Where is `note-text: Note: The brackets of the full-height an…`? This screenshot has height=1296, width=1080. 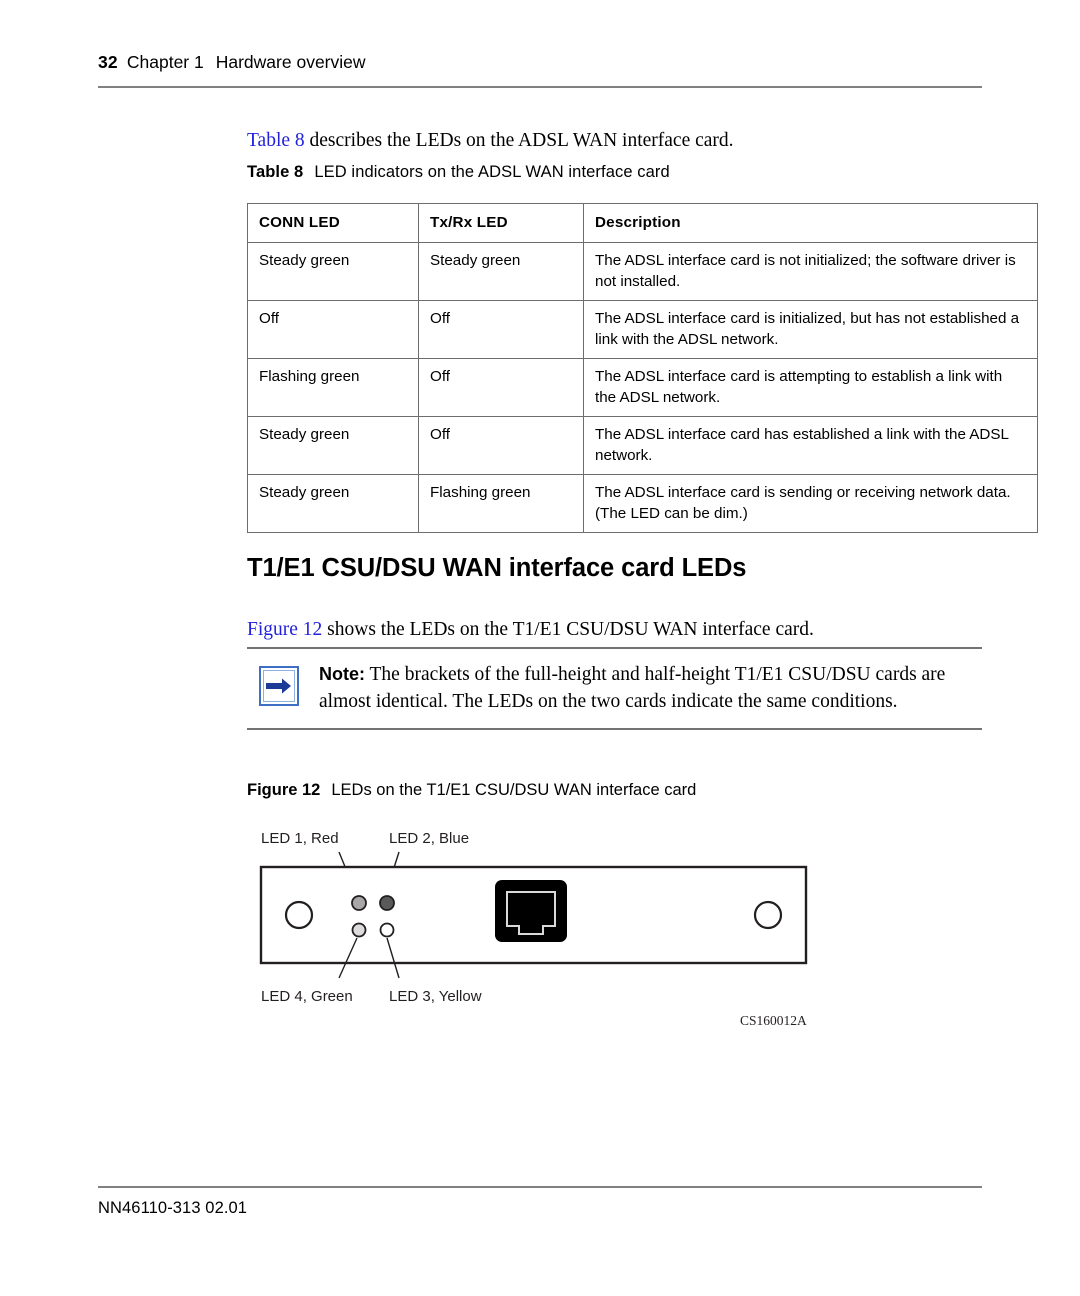
note-text: Note: The brackets of the full-height an… is located at coordinates (650, 688).